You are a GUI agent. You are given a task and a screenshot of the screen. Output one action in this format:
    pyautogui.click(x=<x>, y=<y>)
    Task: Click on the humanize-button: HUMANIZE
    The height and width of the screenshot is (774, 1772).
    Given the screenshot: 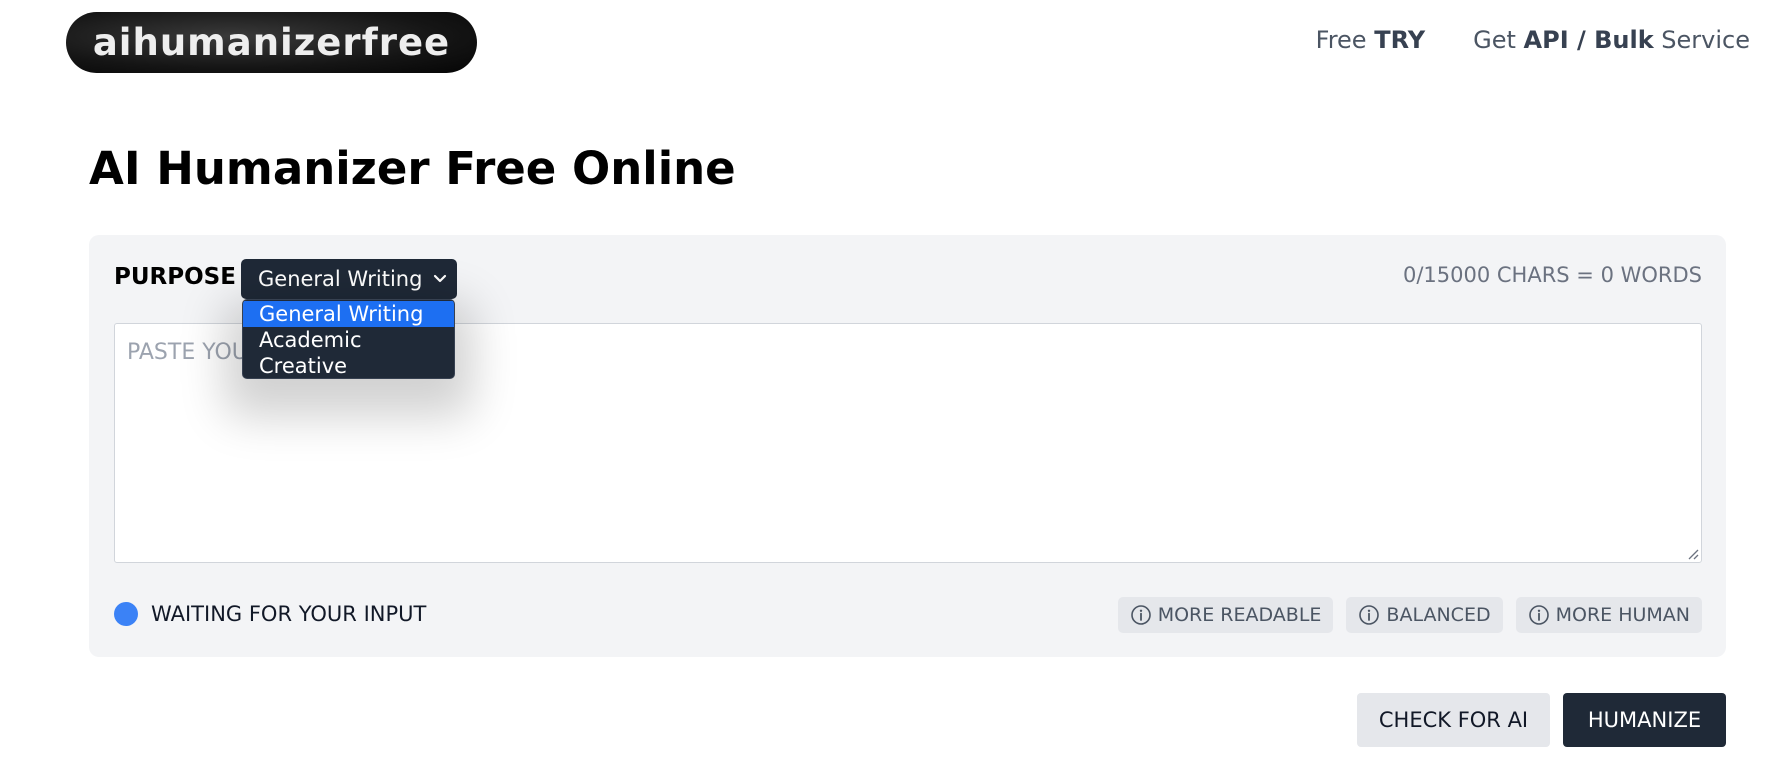 What is the action you would take?
    pyautogui.click(x=1644, y=720)
    